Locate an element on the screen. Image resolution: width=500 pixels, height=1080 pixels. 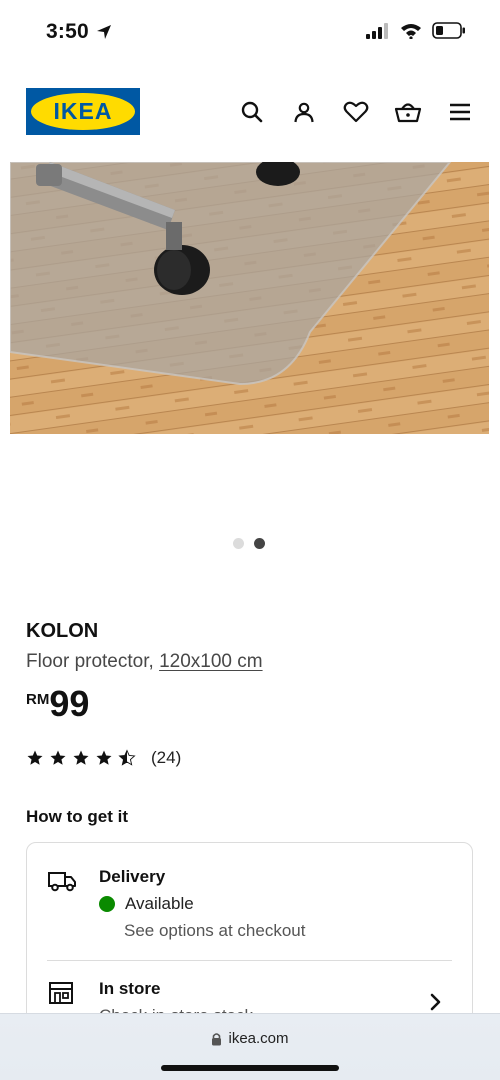
product-rating: (24) is located at coordinates (103, 758).